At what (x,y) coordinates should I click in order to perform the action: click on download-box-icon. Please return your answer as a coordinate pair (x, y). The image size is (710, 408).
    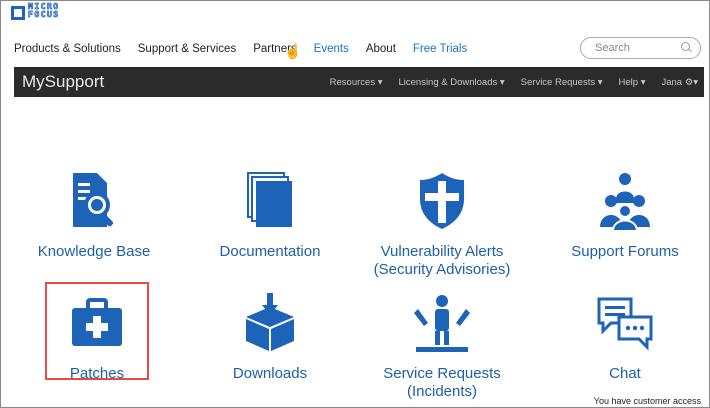
    Looking at the image, I should click on (270, 323).